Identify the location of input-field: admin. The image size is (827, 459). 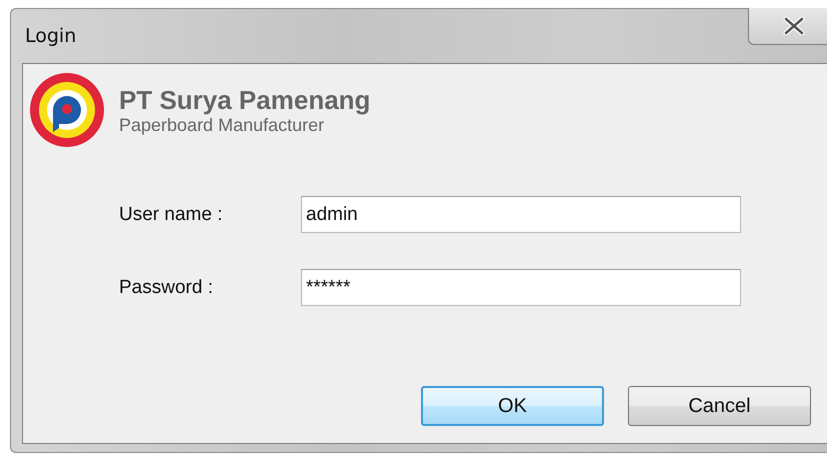
(521, 214).